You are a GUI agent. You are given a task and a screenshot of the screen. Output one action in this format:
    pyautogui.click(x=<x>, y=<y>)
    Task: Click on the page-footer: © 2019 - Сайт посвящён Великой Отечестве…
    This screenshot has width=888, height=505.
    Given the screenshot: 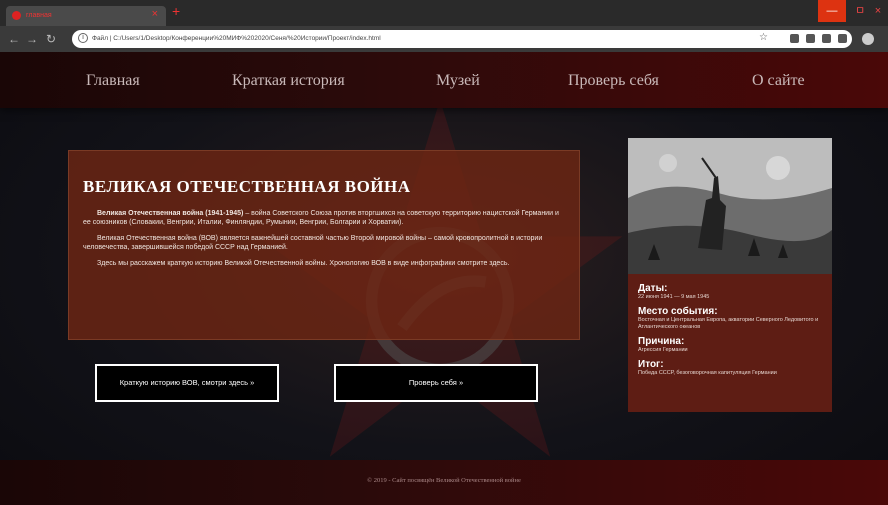 What is the action you would take?
    pyautogui.click(x=444, y=482)
    